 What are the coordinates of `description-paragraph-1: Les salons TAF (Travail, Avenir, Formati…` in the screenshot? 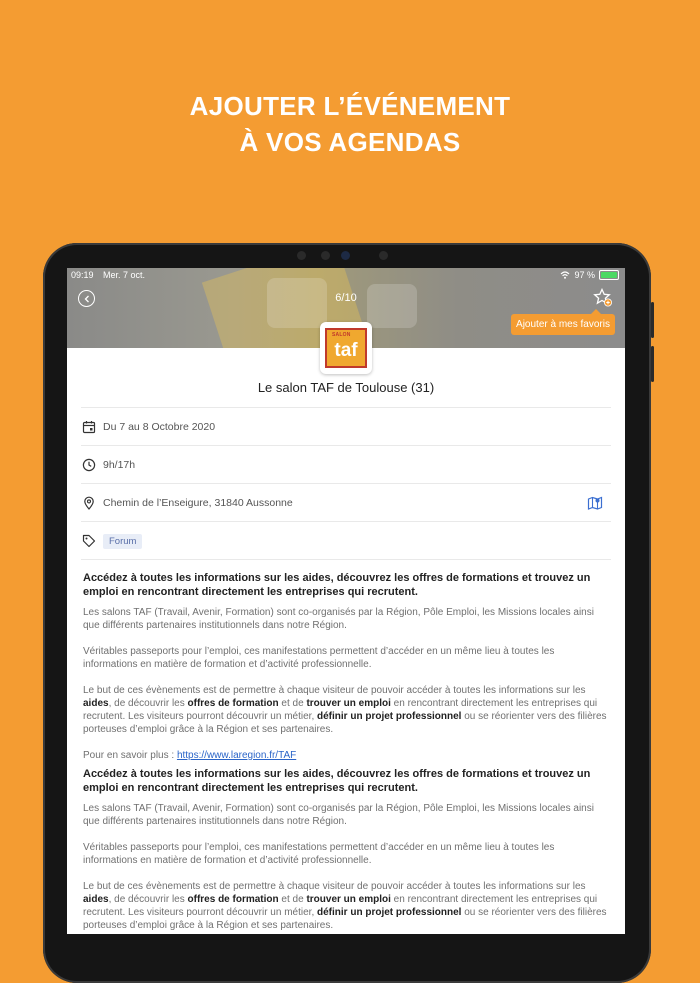 It's located at (338, 619).